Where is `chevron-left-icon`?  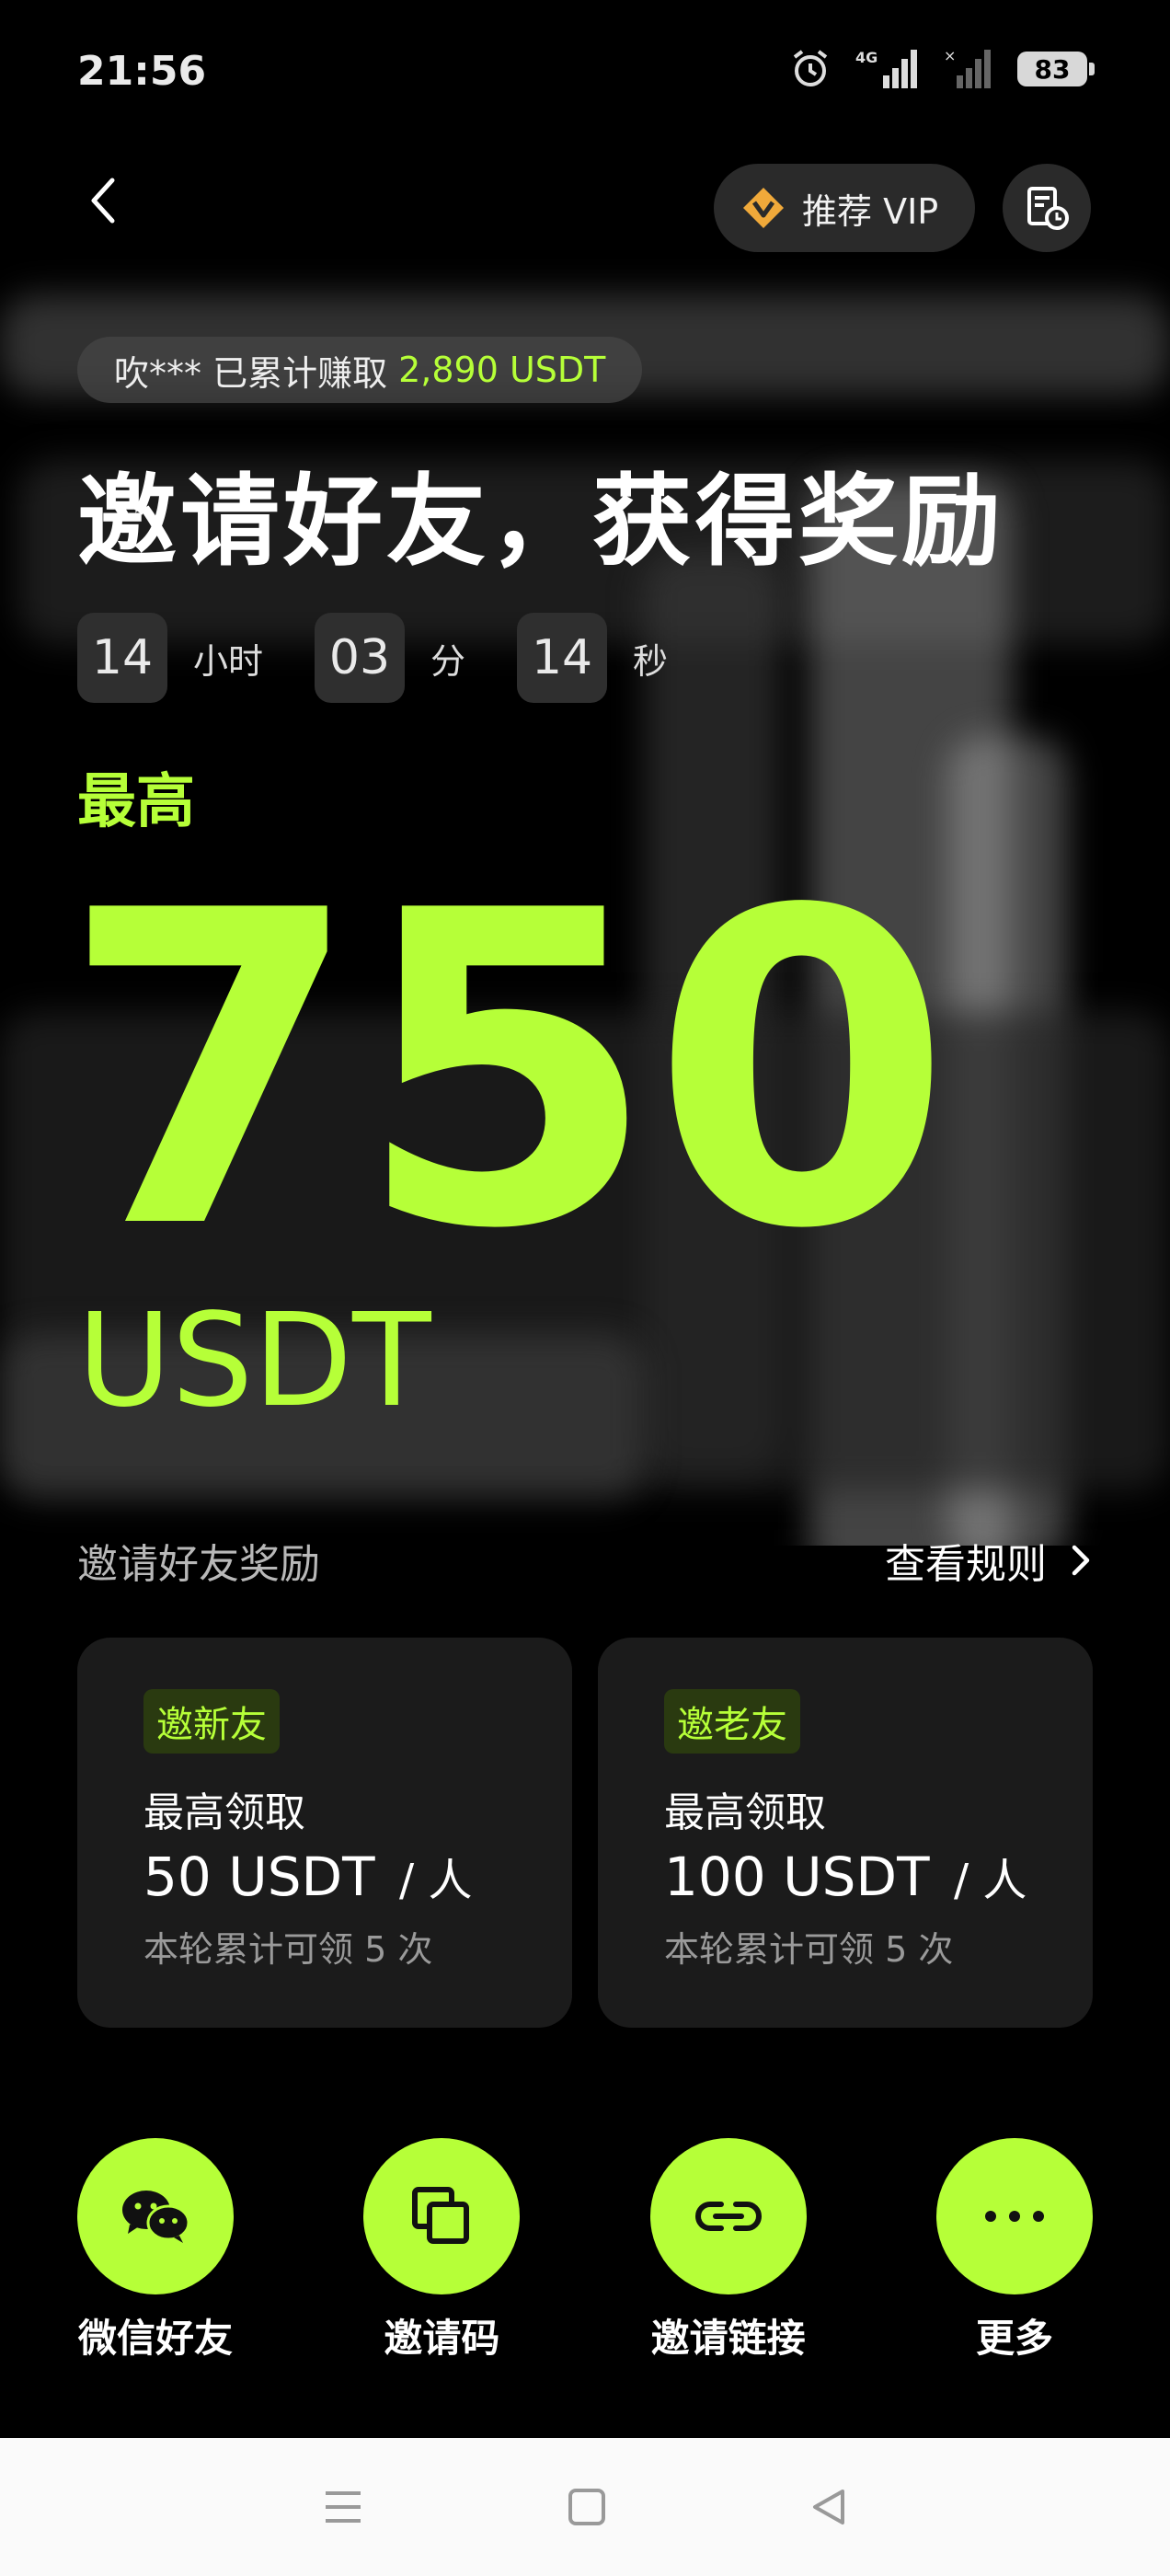 chevron-left-icon is located at coordinates (103, 201).